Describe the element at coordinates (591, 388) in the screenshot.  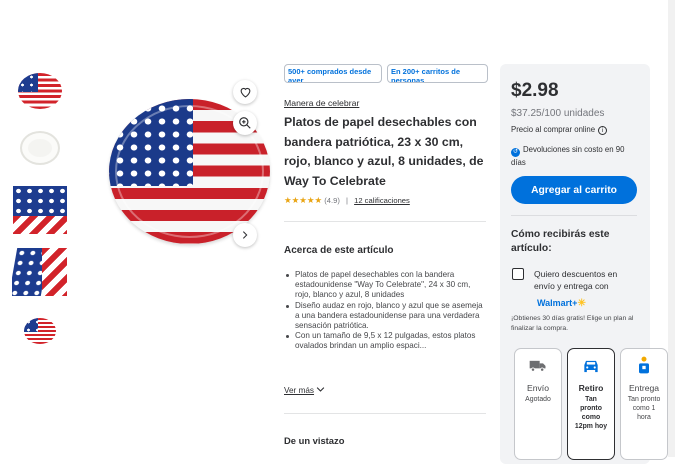
I see `pickup-label: Retiro` at that location.